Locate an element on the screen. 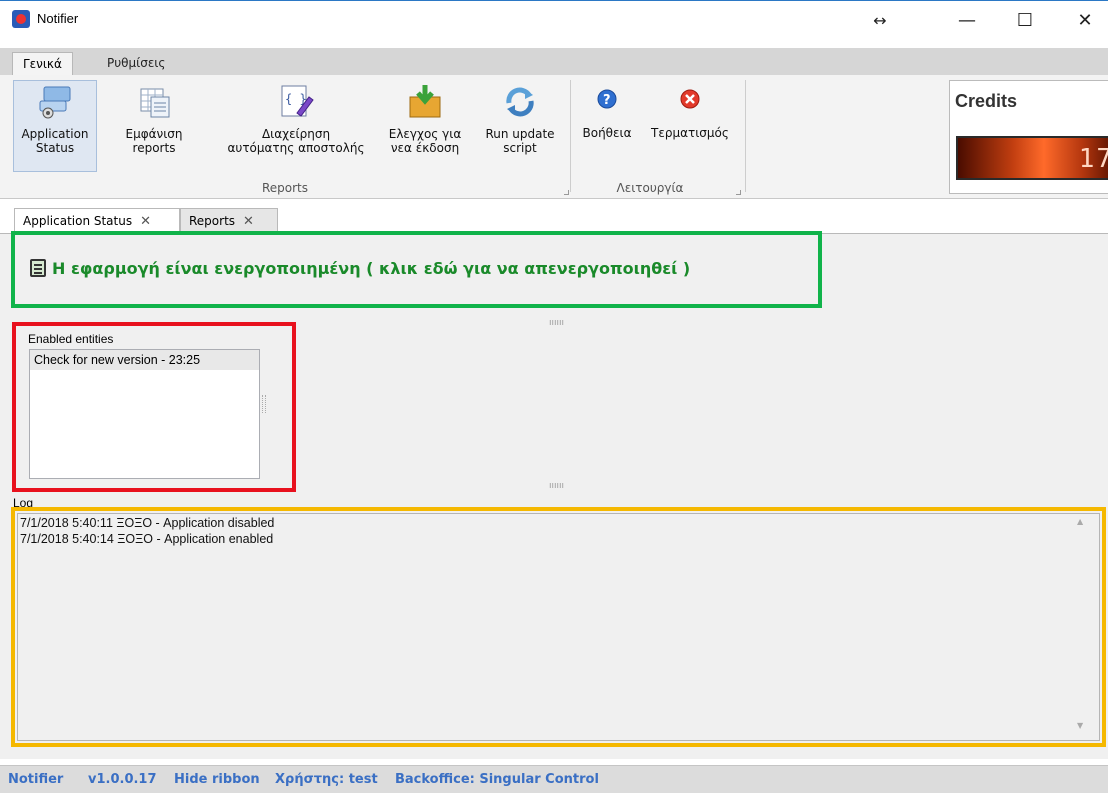 The image size is (1108, 793). button-label: reports is located at coordinates (154, 148).